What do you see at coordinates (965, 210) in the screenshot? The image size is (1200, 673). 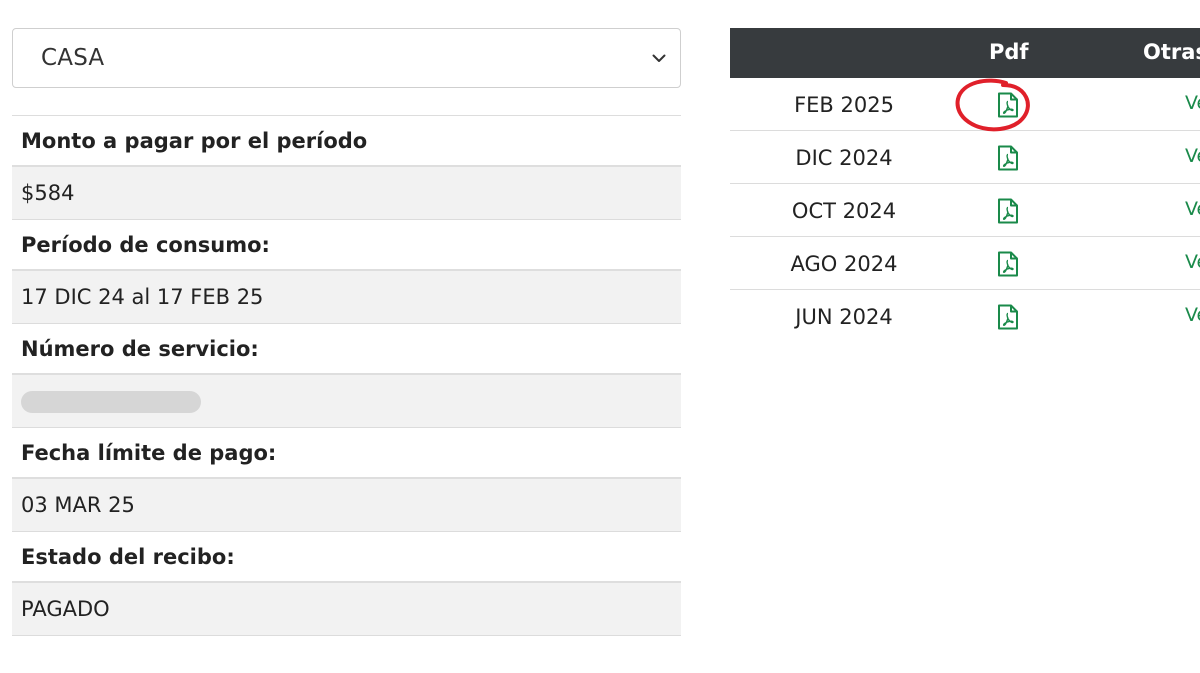 I see `table-row: OCT 2024 Ver` at bounding box center [965, 210].